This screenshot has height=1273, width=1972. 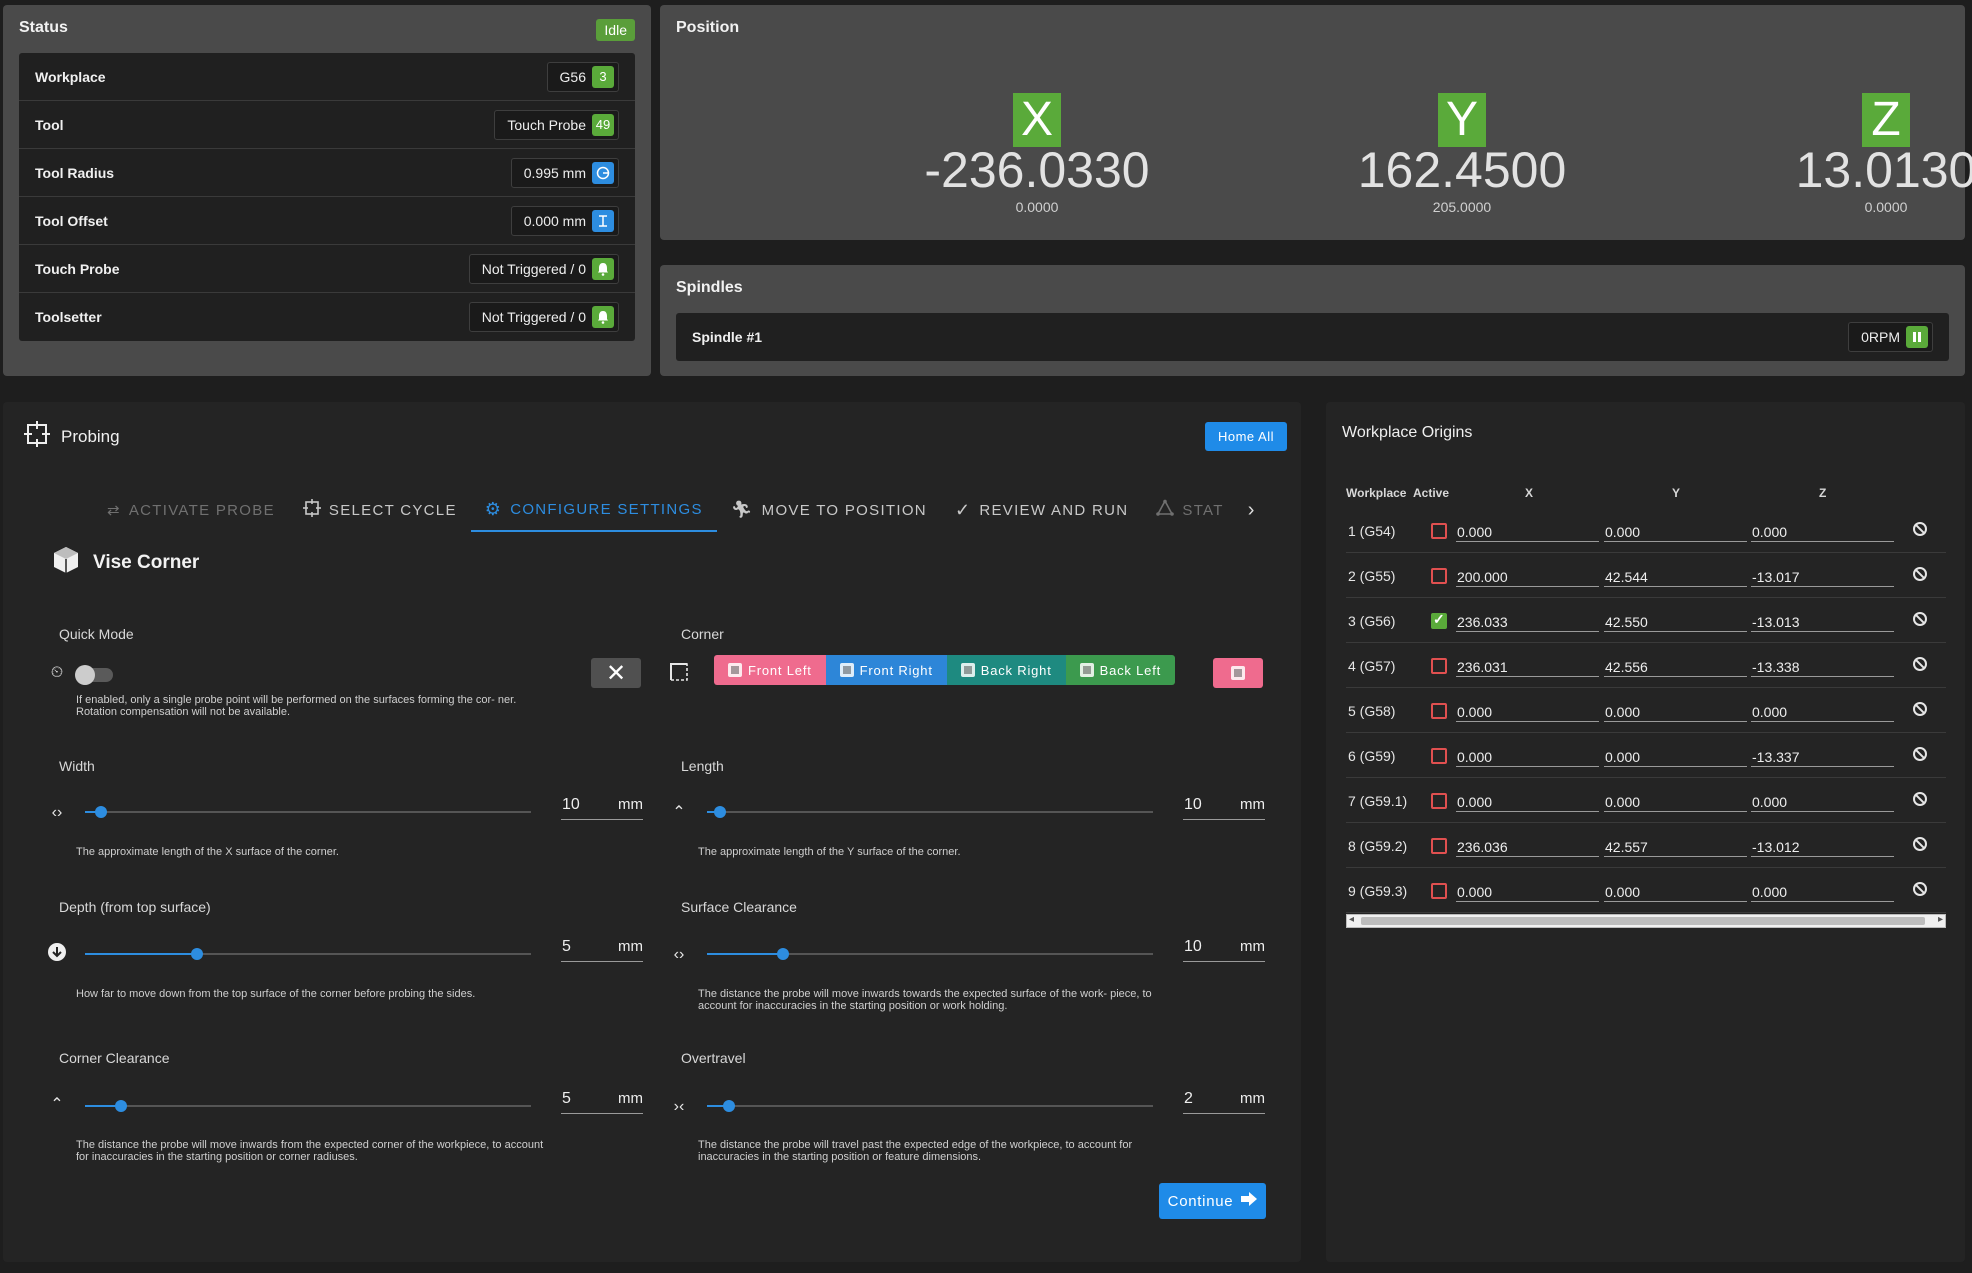 What do you see at coordinates (1675, 621) in the screenshot?
I see `origin-y-input: 42.550` at bounding box center [1675, 621].